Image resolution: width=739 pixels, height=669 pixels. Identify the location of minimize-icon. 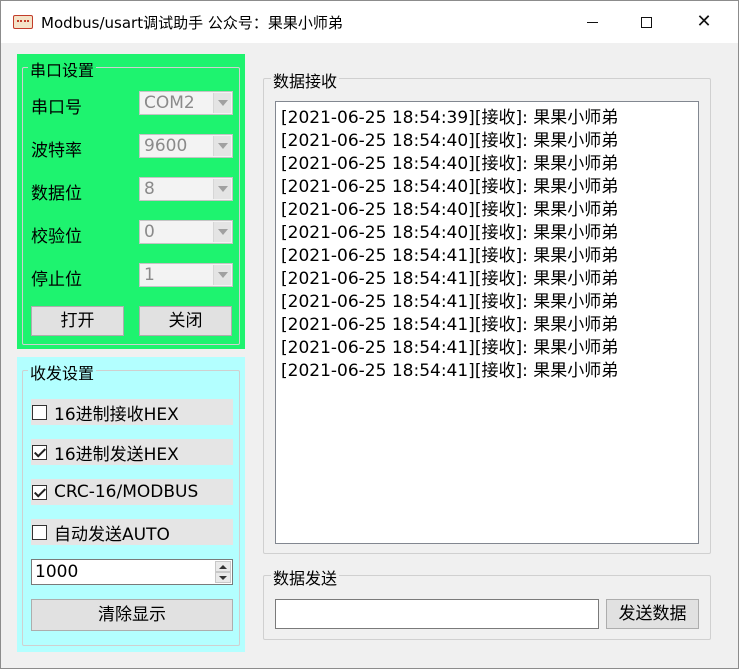
(592, 22).